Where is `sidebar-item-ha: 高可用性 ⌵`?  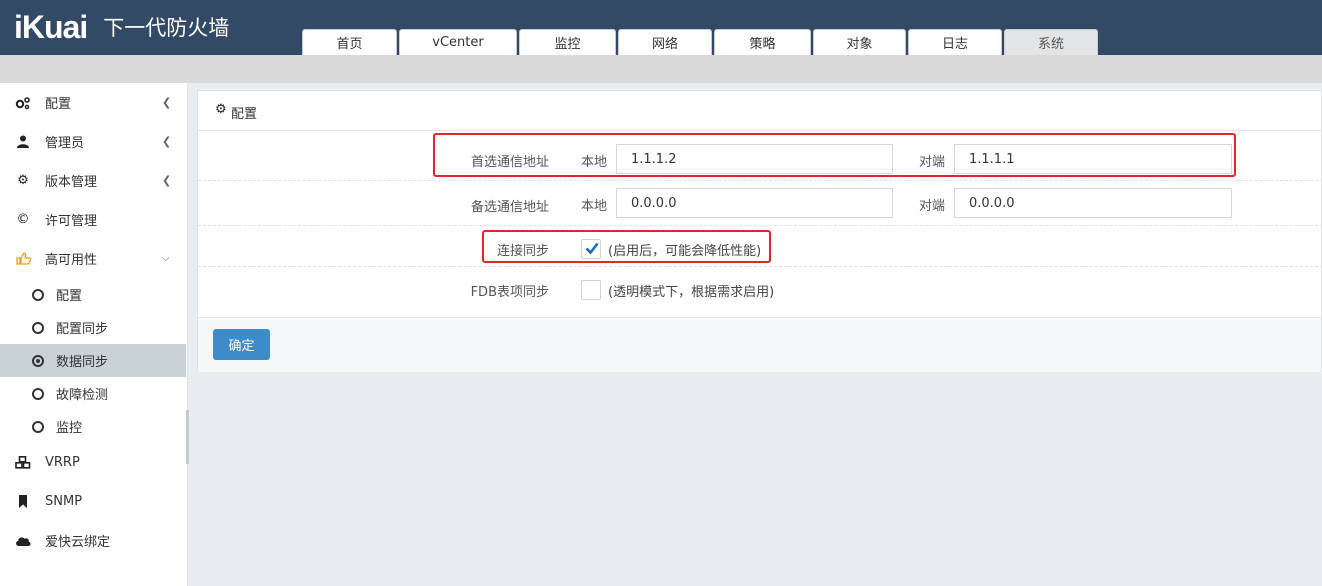
sidebar-item-ha: 高可用性 ⌵ is located at coordinates (93, 258).